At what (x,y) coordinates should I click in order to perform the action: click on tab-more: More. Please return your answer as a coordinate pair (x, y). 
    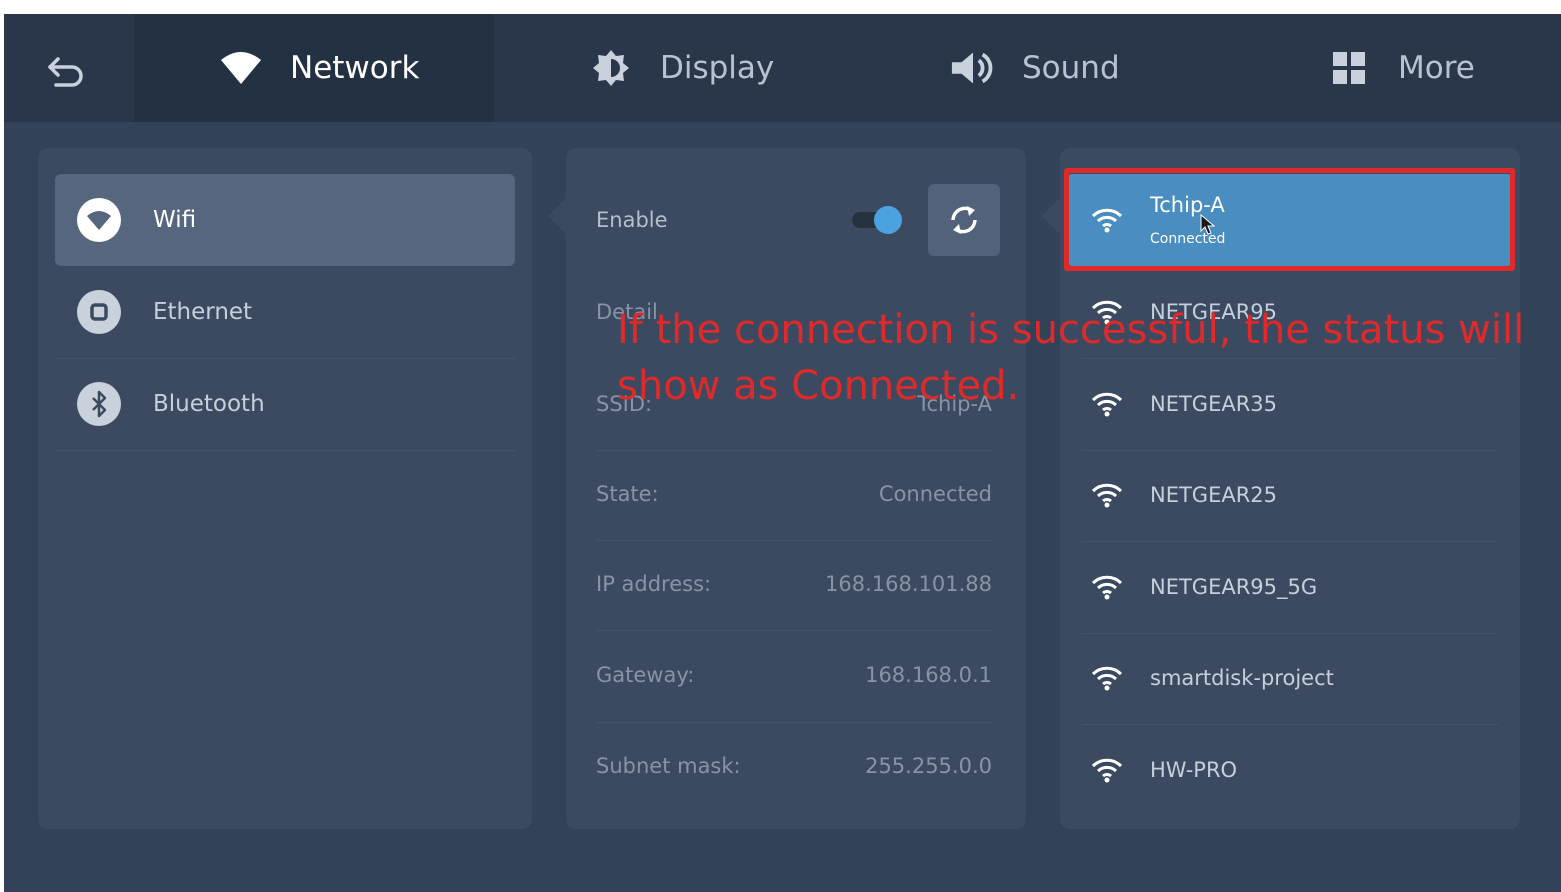
    Looking at the image, I should click on (1436, 68).